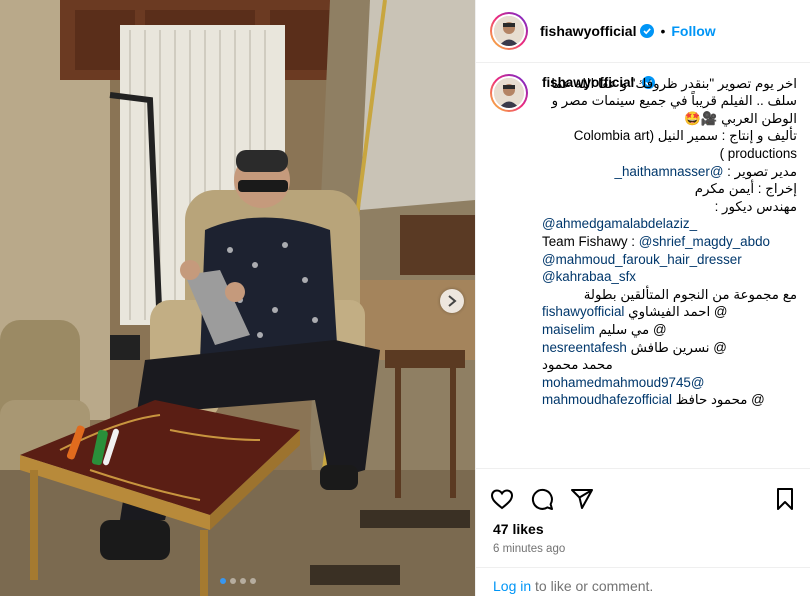 The height and width of the screenshot is (596, 810). I want to click on caption-label: مدير تصوير :, so click(760, 171).